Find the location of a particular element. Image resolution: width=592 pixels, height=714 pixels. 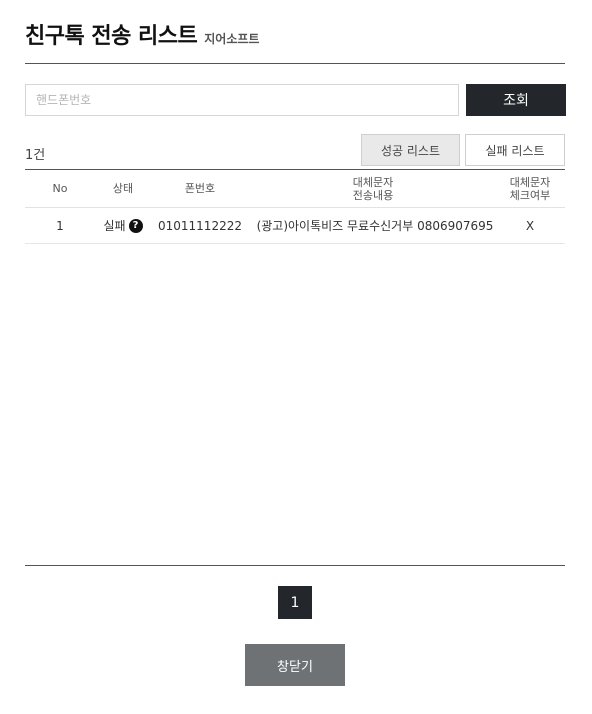

row-alt-content: (광고)아이톡비즈 무료수신거부 0806907695 is located at coordinates (375, 226).